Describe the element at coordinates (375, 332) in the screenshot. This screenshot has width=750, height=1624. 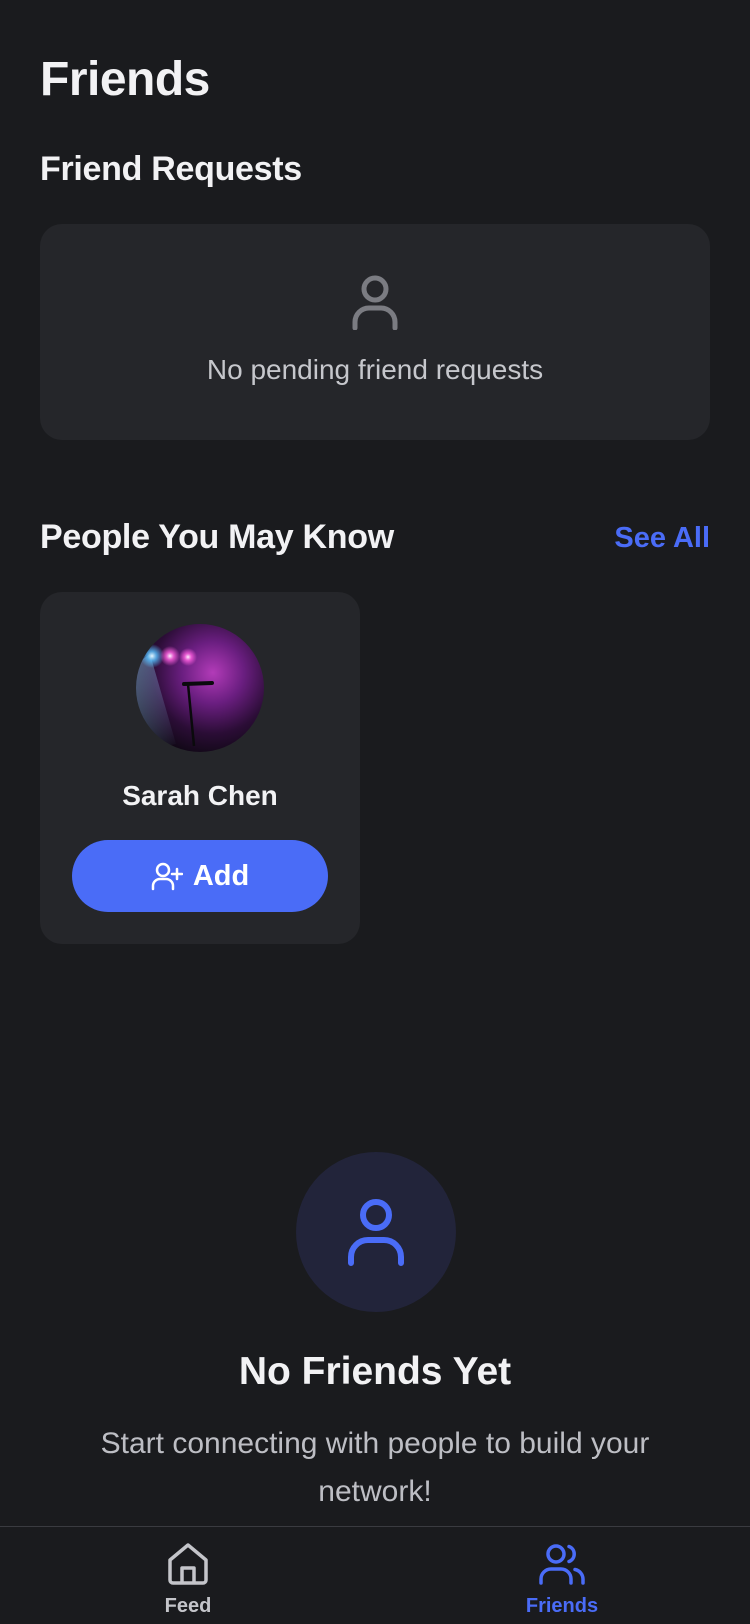
I see `friend-requests-card: No pending friend requests` at that location.